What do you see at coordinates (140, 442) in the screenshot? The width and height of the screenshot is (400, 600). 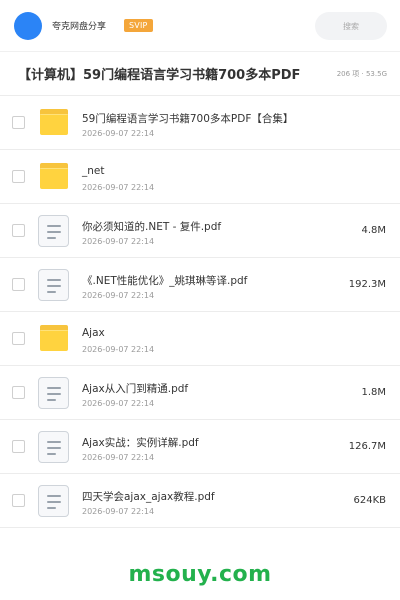 I see `file-name: Ajax实战：实例详解.pdf` at bounding box center [140, 442].